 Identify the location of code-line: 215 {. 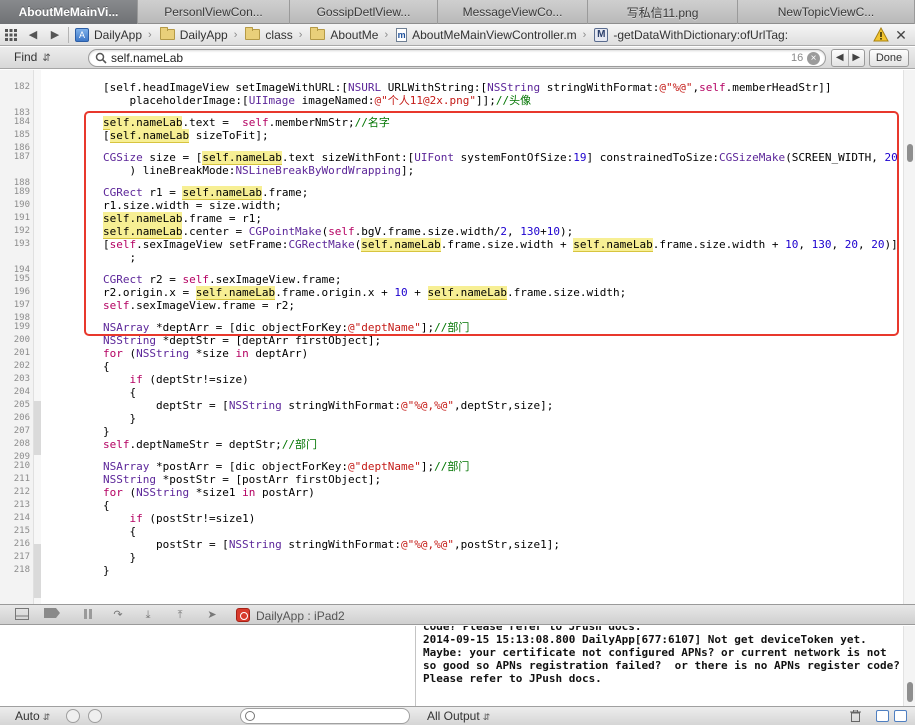
(451, 531).